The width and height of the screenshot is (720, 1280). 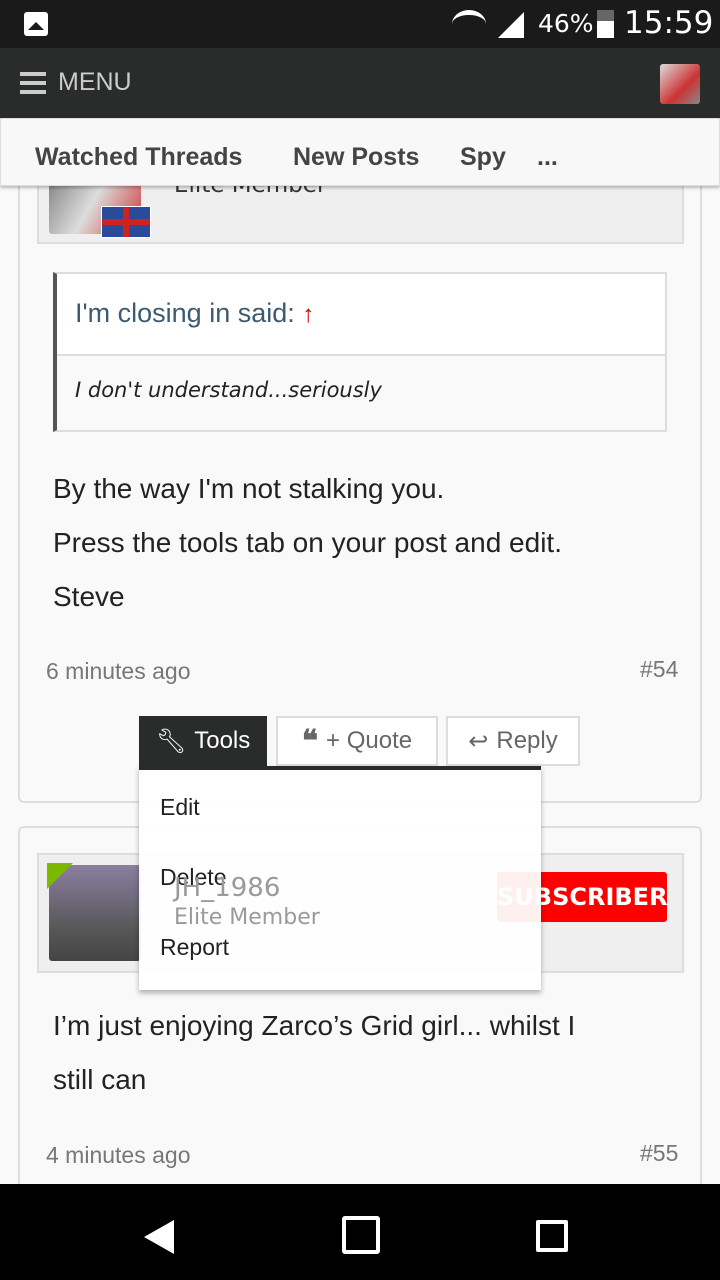 What do you see at coordinates (100, 1079) in the screenshot?
I see `post-line: still can` at bounding box center [100, 1079].